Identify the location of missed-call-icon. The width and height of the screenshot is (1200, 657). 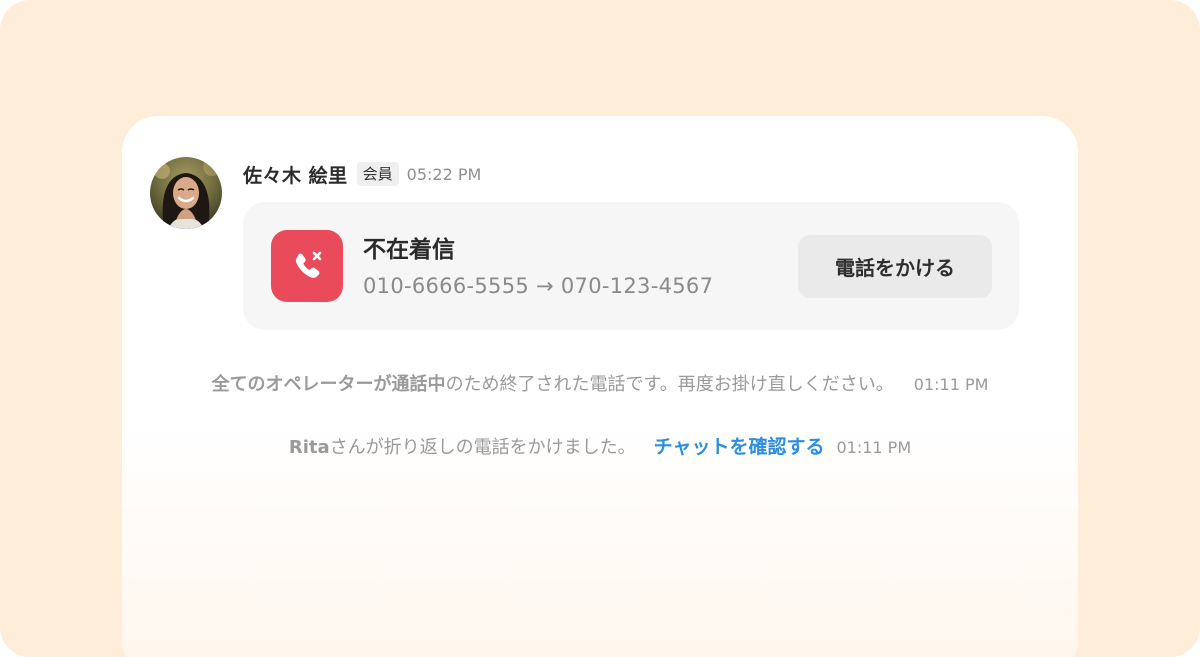
(307, 266).